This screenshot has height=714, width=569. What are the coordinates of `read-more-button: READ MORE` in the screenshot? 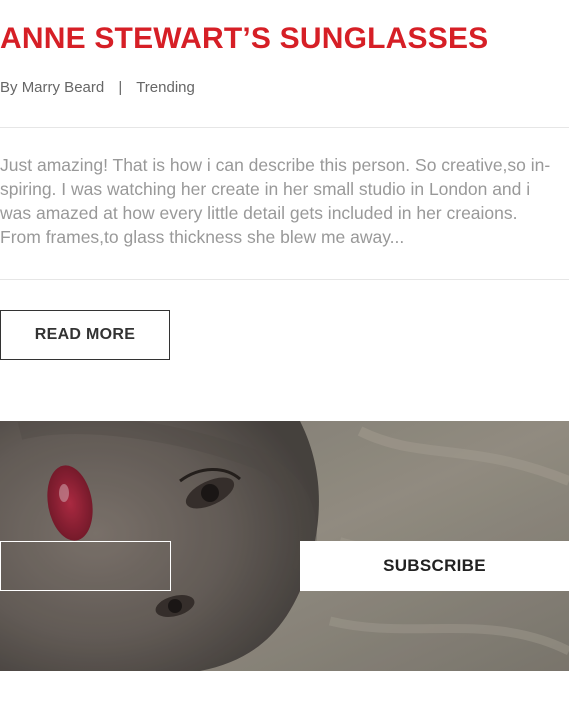 It's located at (85, 335).